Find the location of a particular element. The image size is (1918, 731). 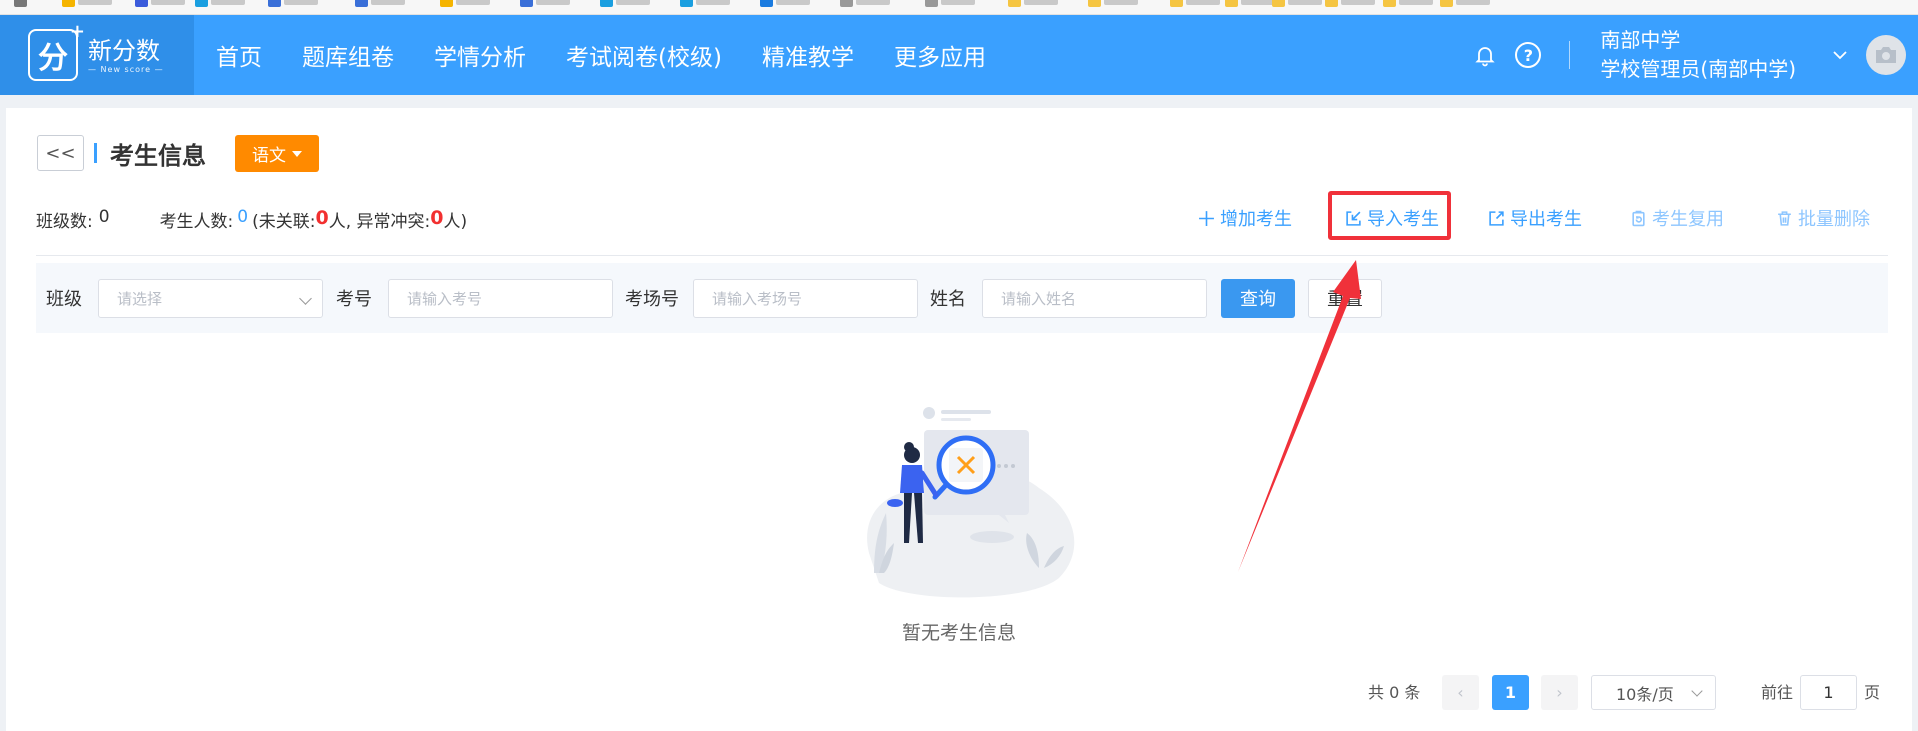

page-title: 考生信息 is located at coordinates (158, 156).